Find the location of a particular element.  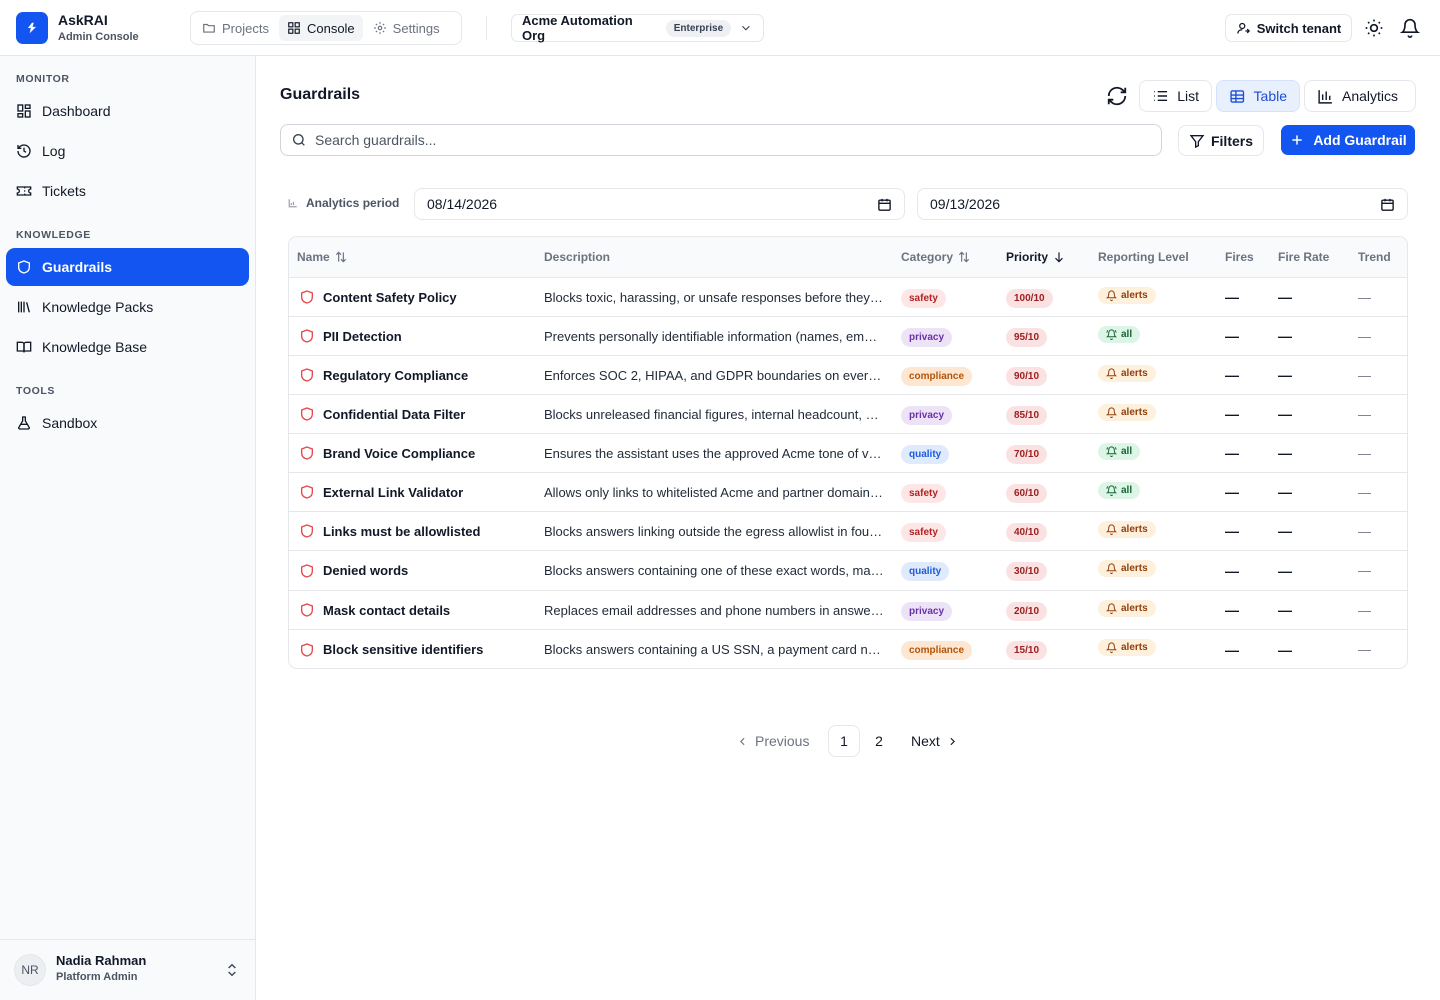

search-field is located at coordinates (721, 140).